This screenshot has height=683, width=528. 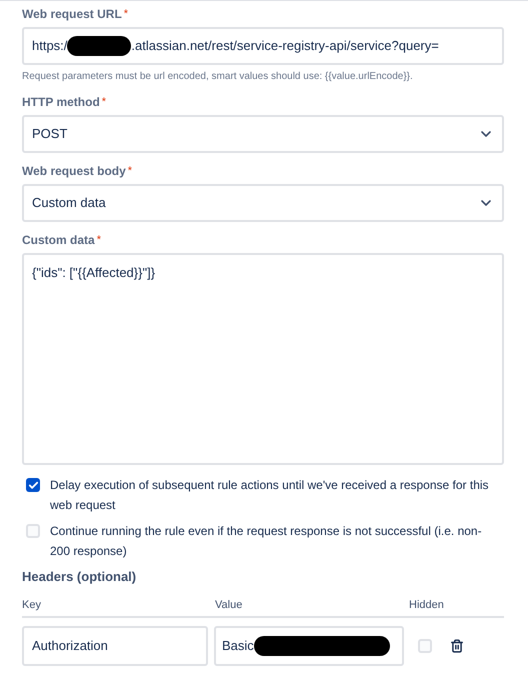 I want to click on url-field: https:/ .atlassian.net/rest/service-registry-api/service?query=, so click(x=263, y=46).